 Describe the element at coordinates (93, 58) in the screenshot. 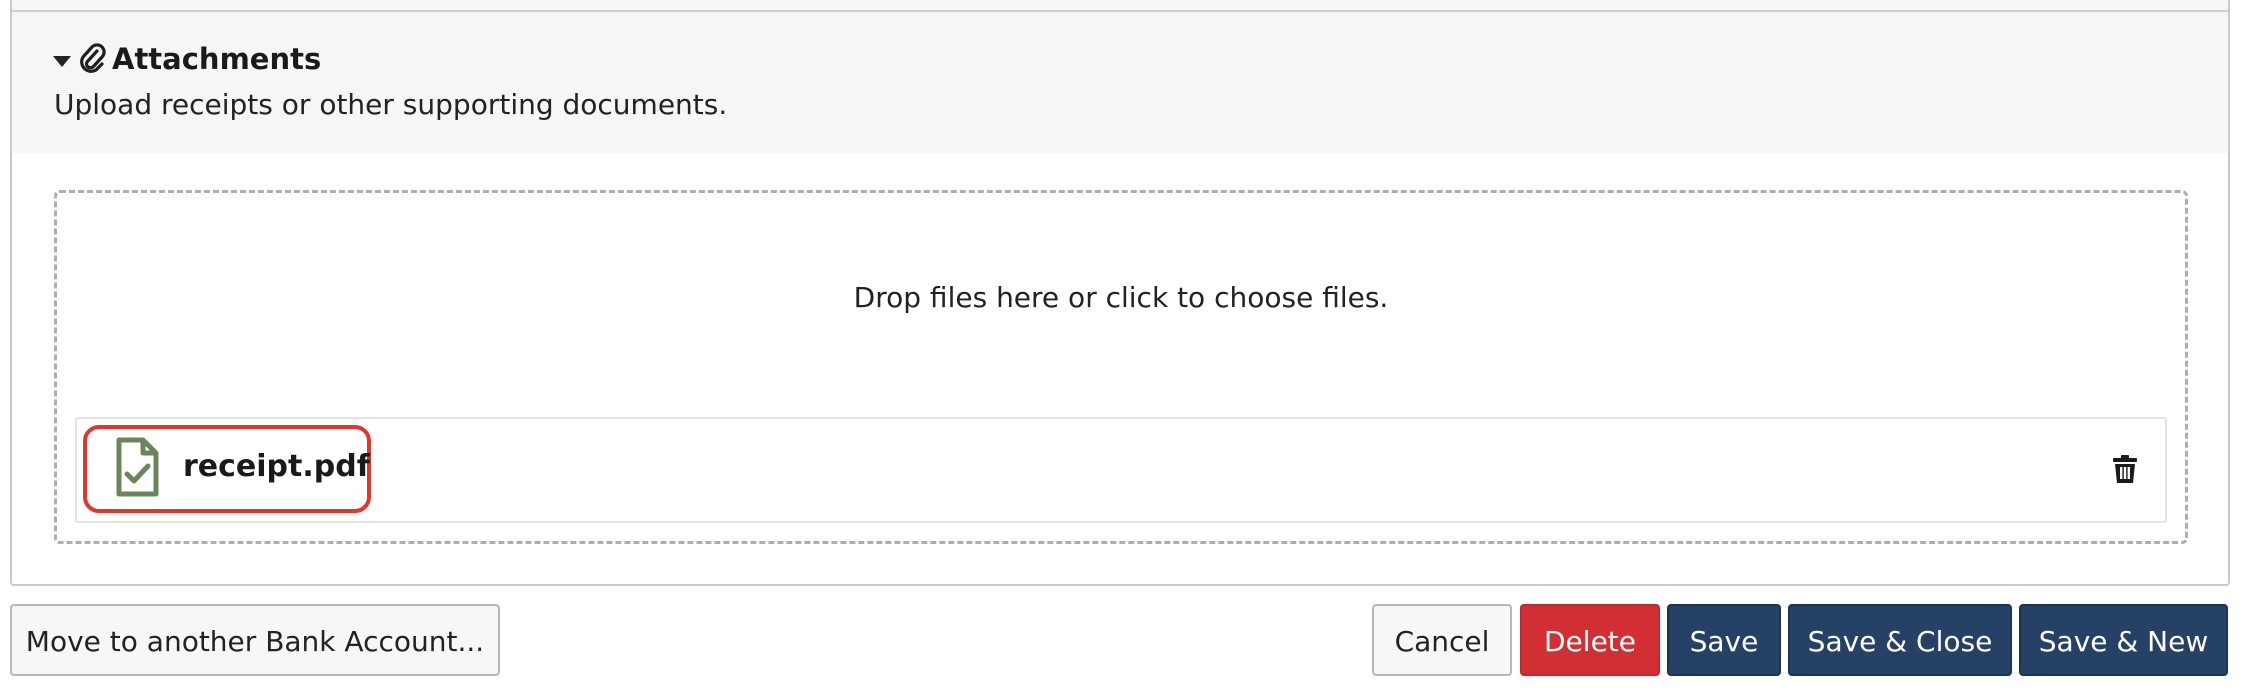

I see `paperclip-icon` at that location.